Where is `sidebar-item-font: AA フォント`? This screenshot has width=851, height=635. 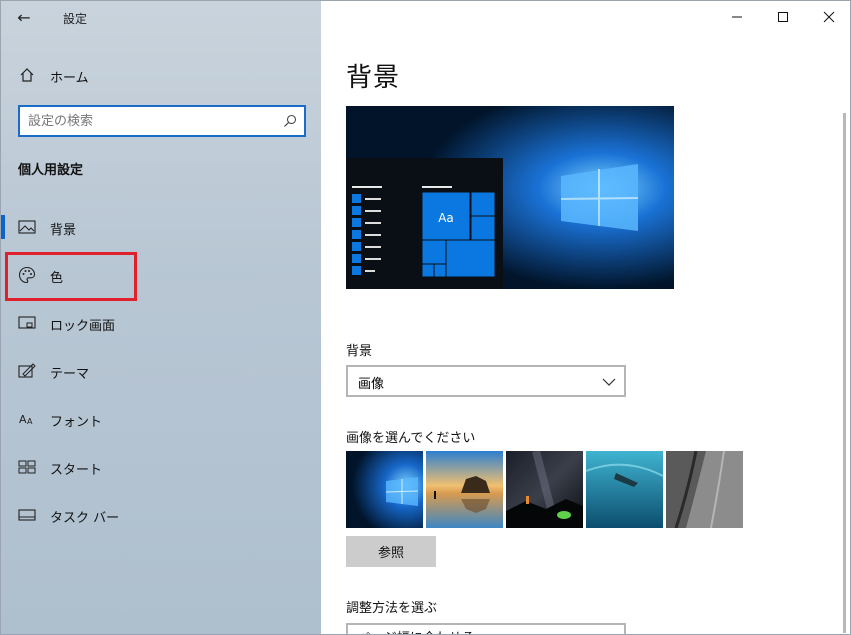 sidebar-item-font: AA フォント is located at coordinates (161, 419).